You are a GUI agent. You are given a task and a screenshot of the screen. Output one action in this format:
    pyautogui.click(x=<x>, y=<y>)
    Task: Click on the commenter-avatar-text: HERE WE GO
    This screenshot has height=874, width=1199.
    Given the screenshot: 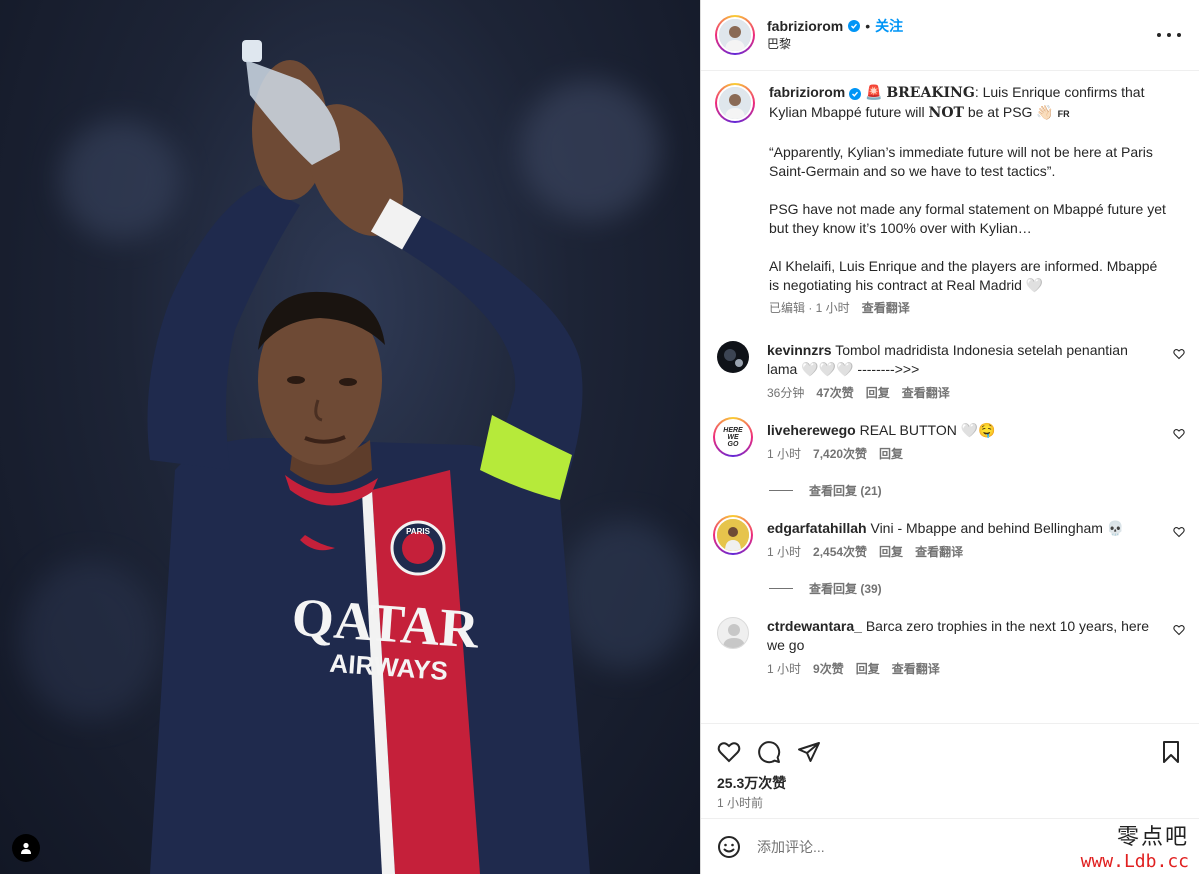 What is the action you would take?
    pyautogui.click(x=733, y=437)
    